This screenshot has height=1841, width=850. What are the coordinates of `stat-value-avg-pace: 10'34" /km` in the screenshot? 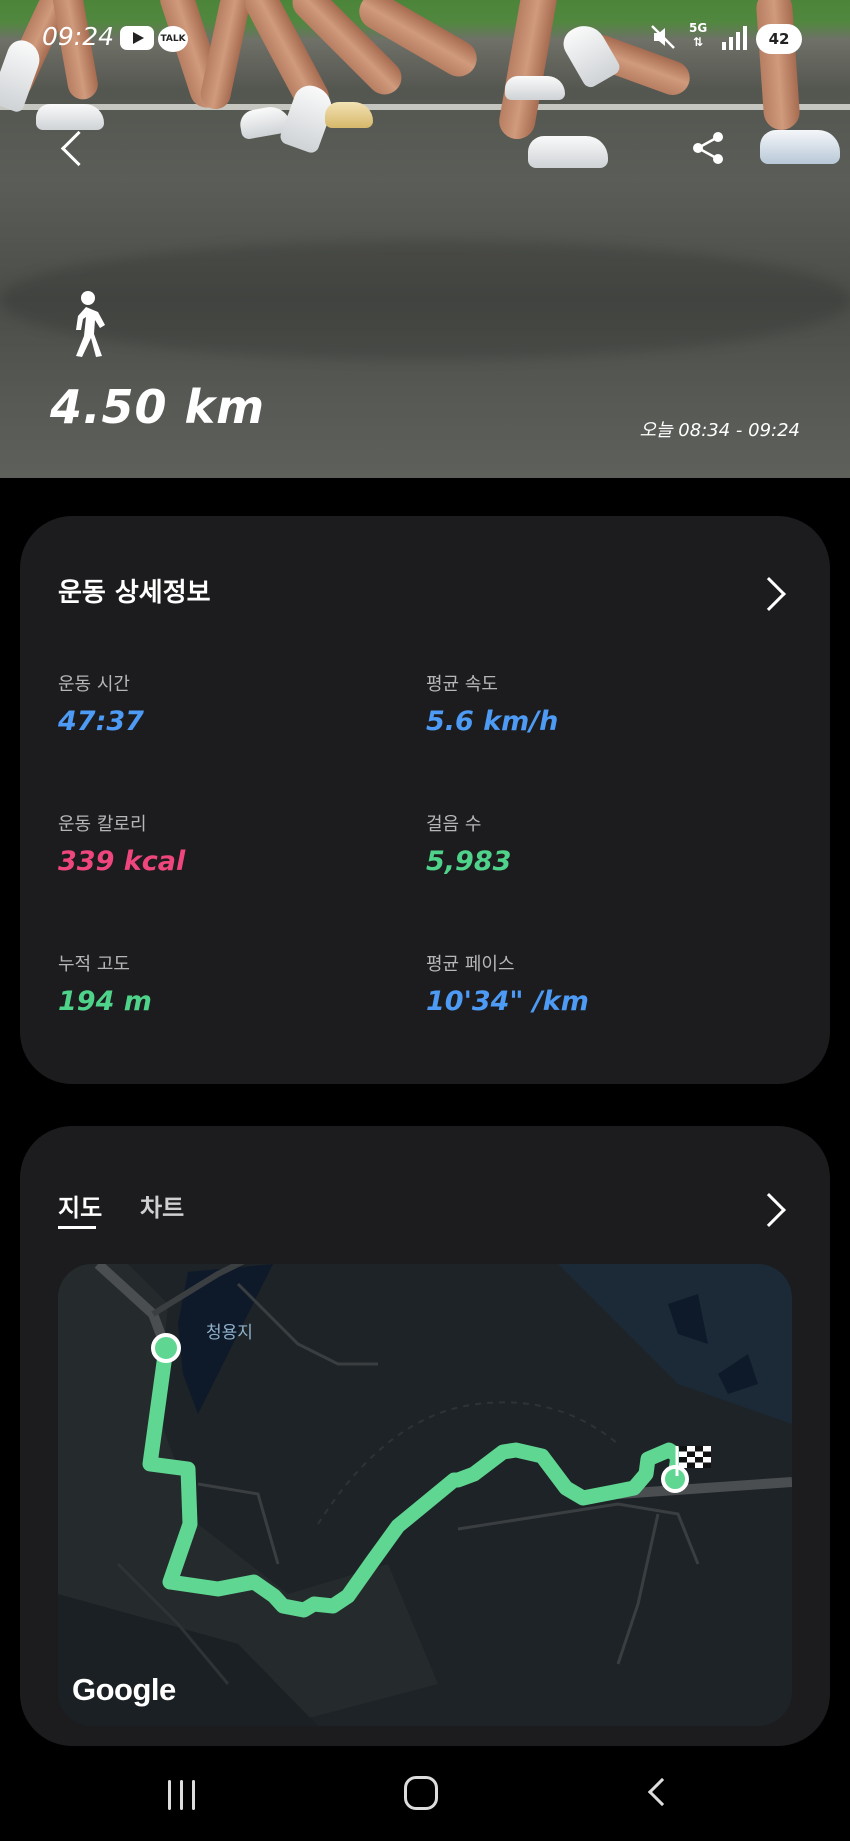 It's located at (507, 1001).